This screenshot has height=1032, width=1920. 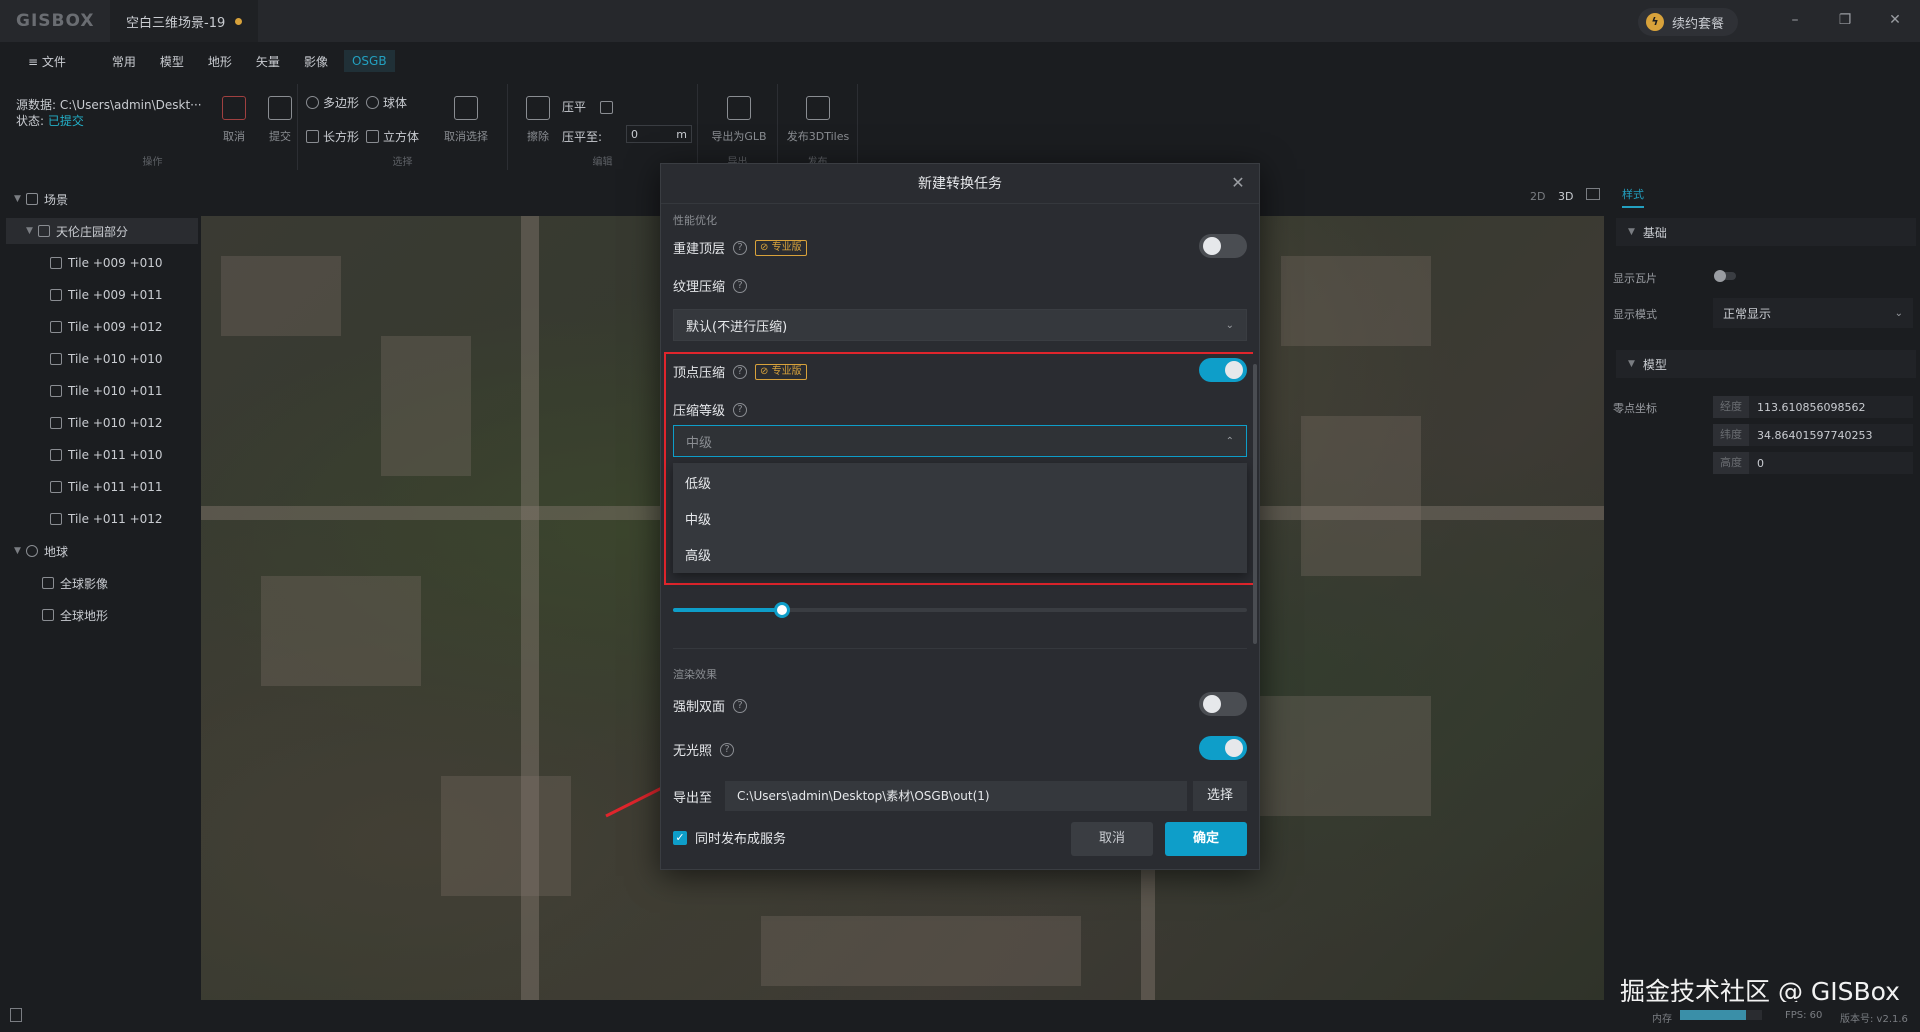 I want to click on ribbon-group-export: 导出为GLB 导出, so click(x=738, y=127).